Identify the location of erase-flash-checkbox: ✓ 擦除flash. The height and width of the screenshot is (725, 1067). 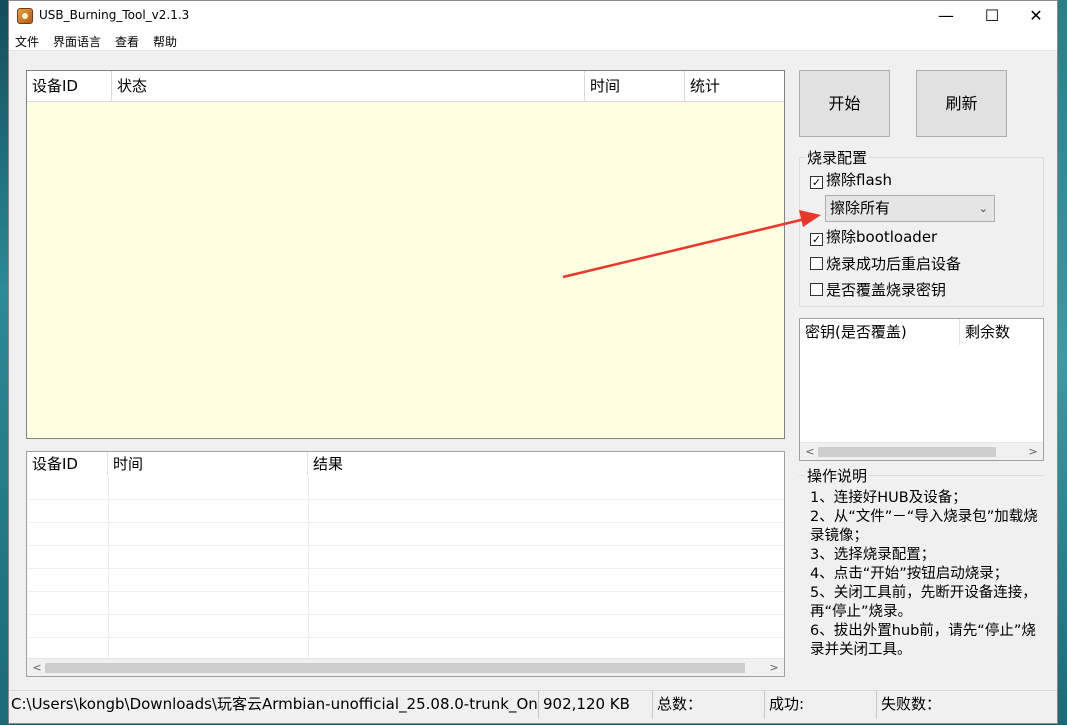
(851, 180).